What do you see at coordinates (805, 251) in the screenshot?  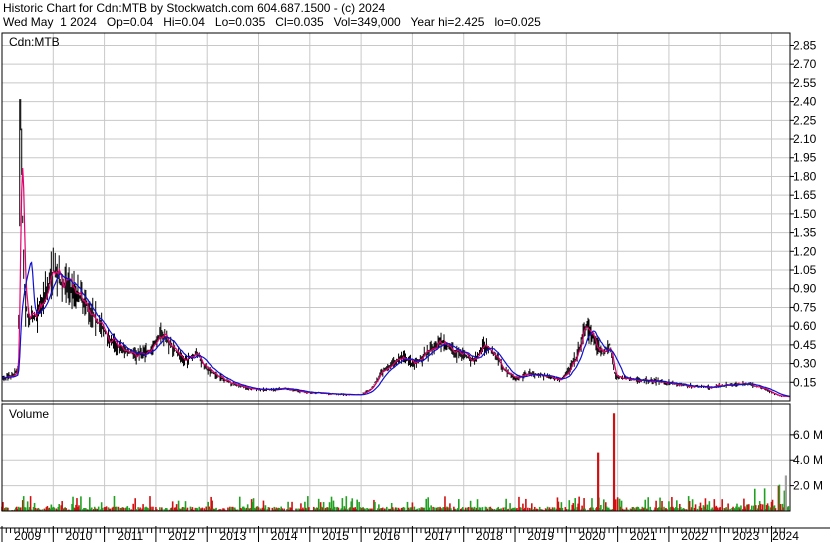 I see `price-tick-label: 1.20` at bounding box center [805, 251].